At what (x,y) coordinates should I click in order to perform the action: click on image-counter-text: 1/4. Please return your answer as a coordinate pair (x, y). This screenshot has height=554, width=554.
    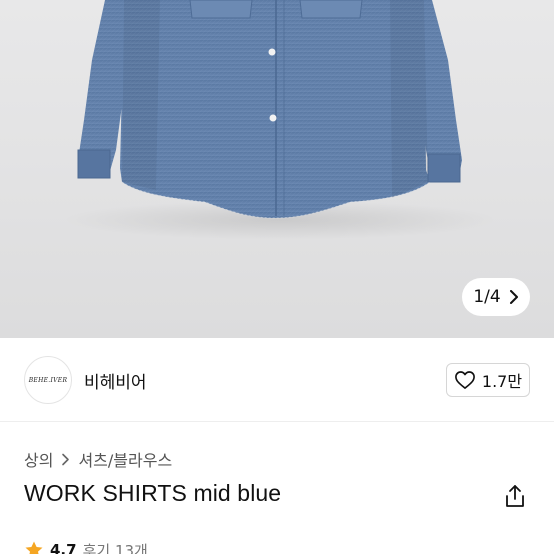
    Looking at the image, I should click on (487, 297).